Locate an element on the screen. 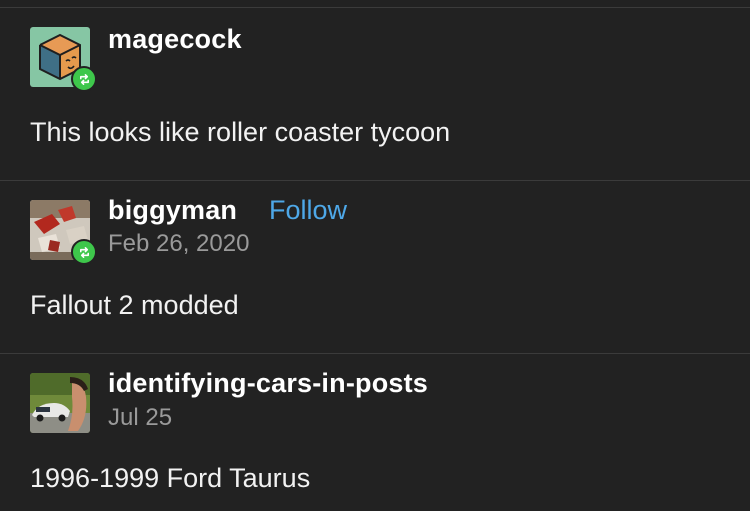  follow-button: Follow is located at coordinates (308, 210).